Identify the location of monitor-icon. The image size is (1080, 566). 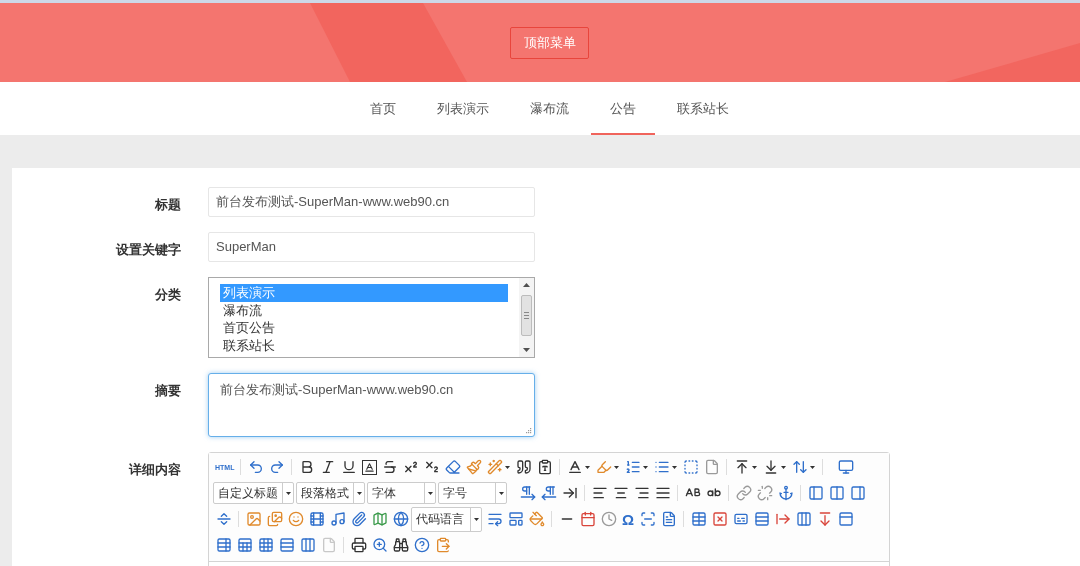
(845, 467).